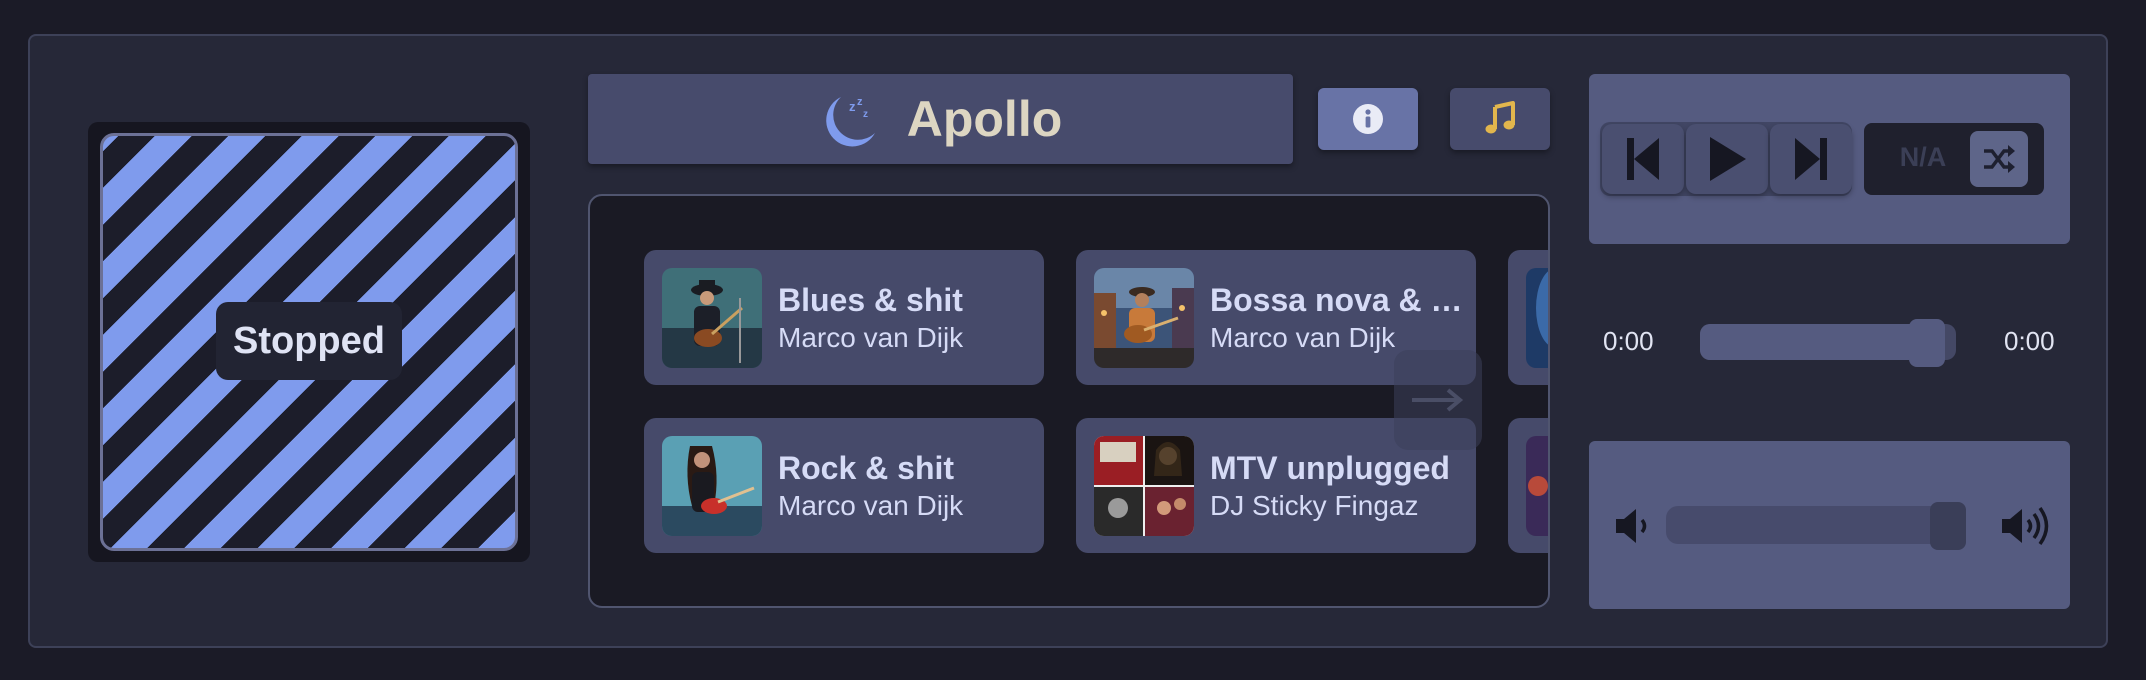 The height and width of the screenshot is (680, 2146). I want to click on shuffle-button, so click(1999, 159).